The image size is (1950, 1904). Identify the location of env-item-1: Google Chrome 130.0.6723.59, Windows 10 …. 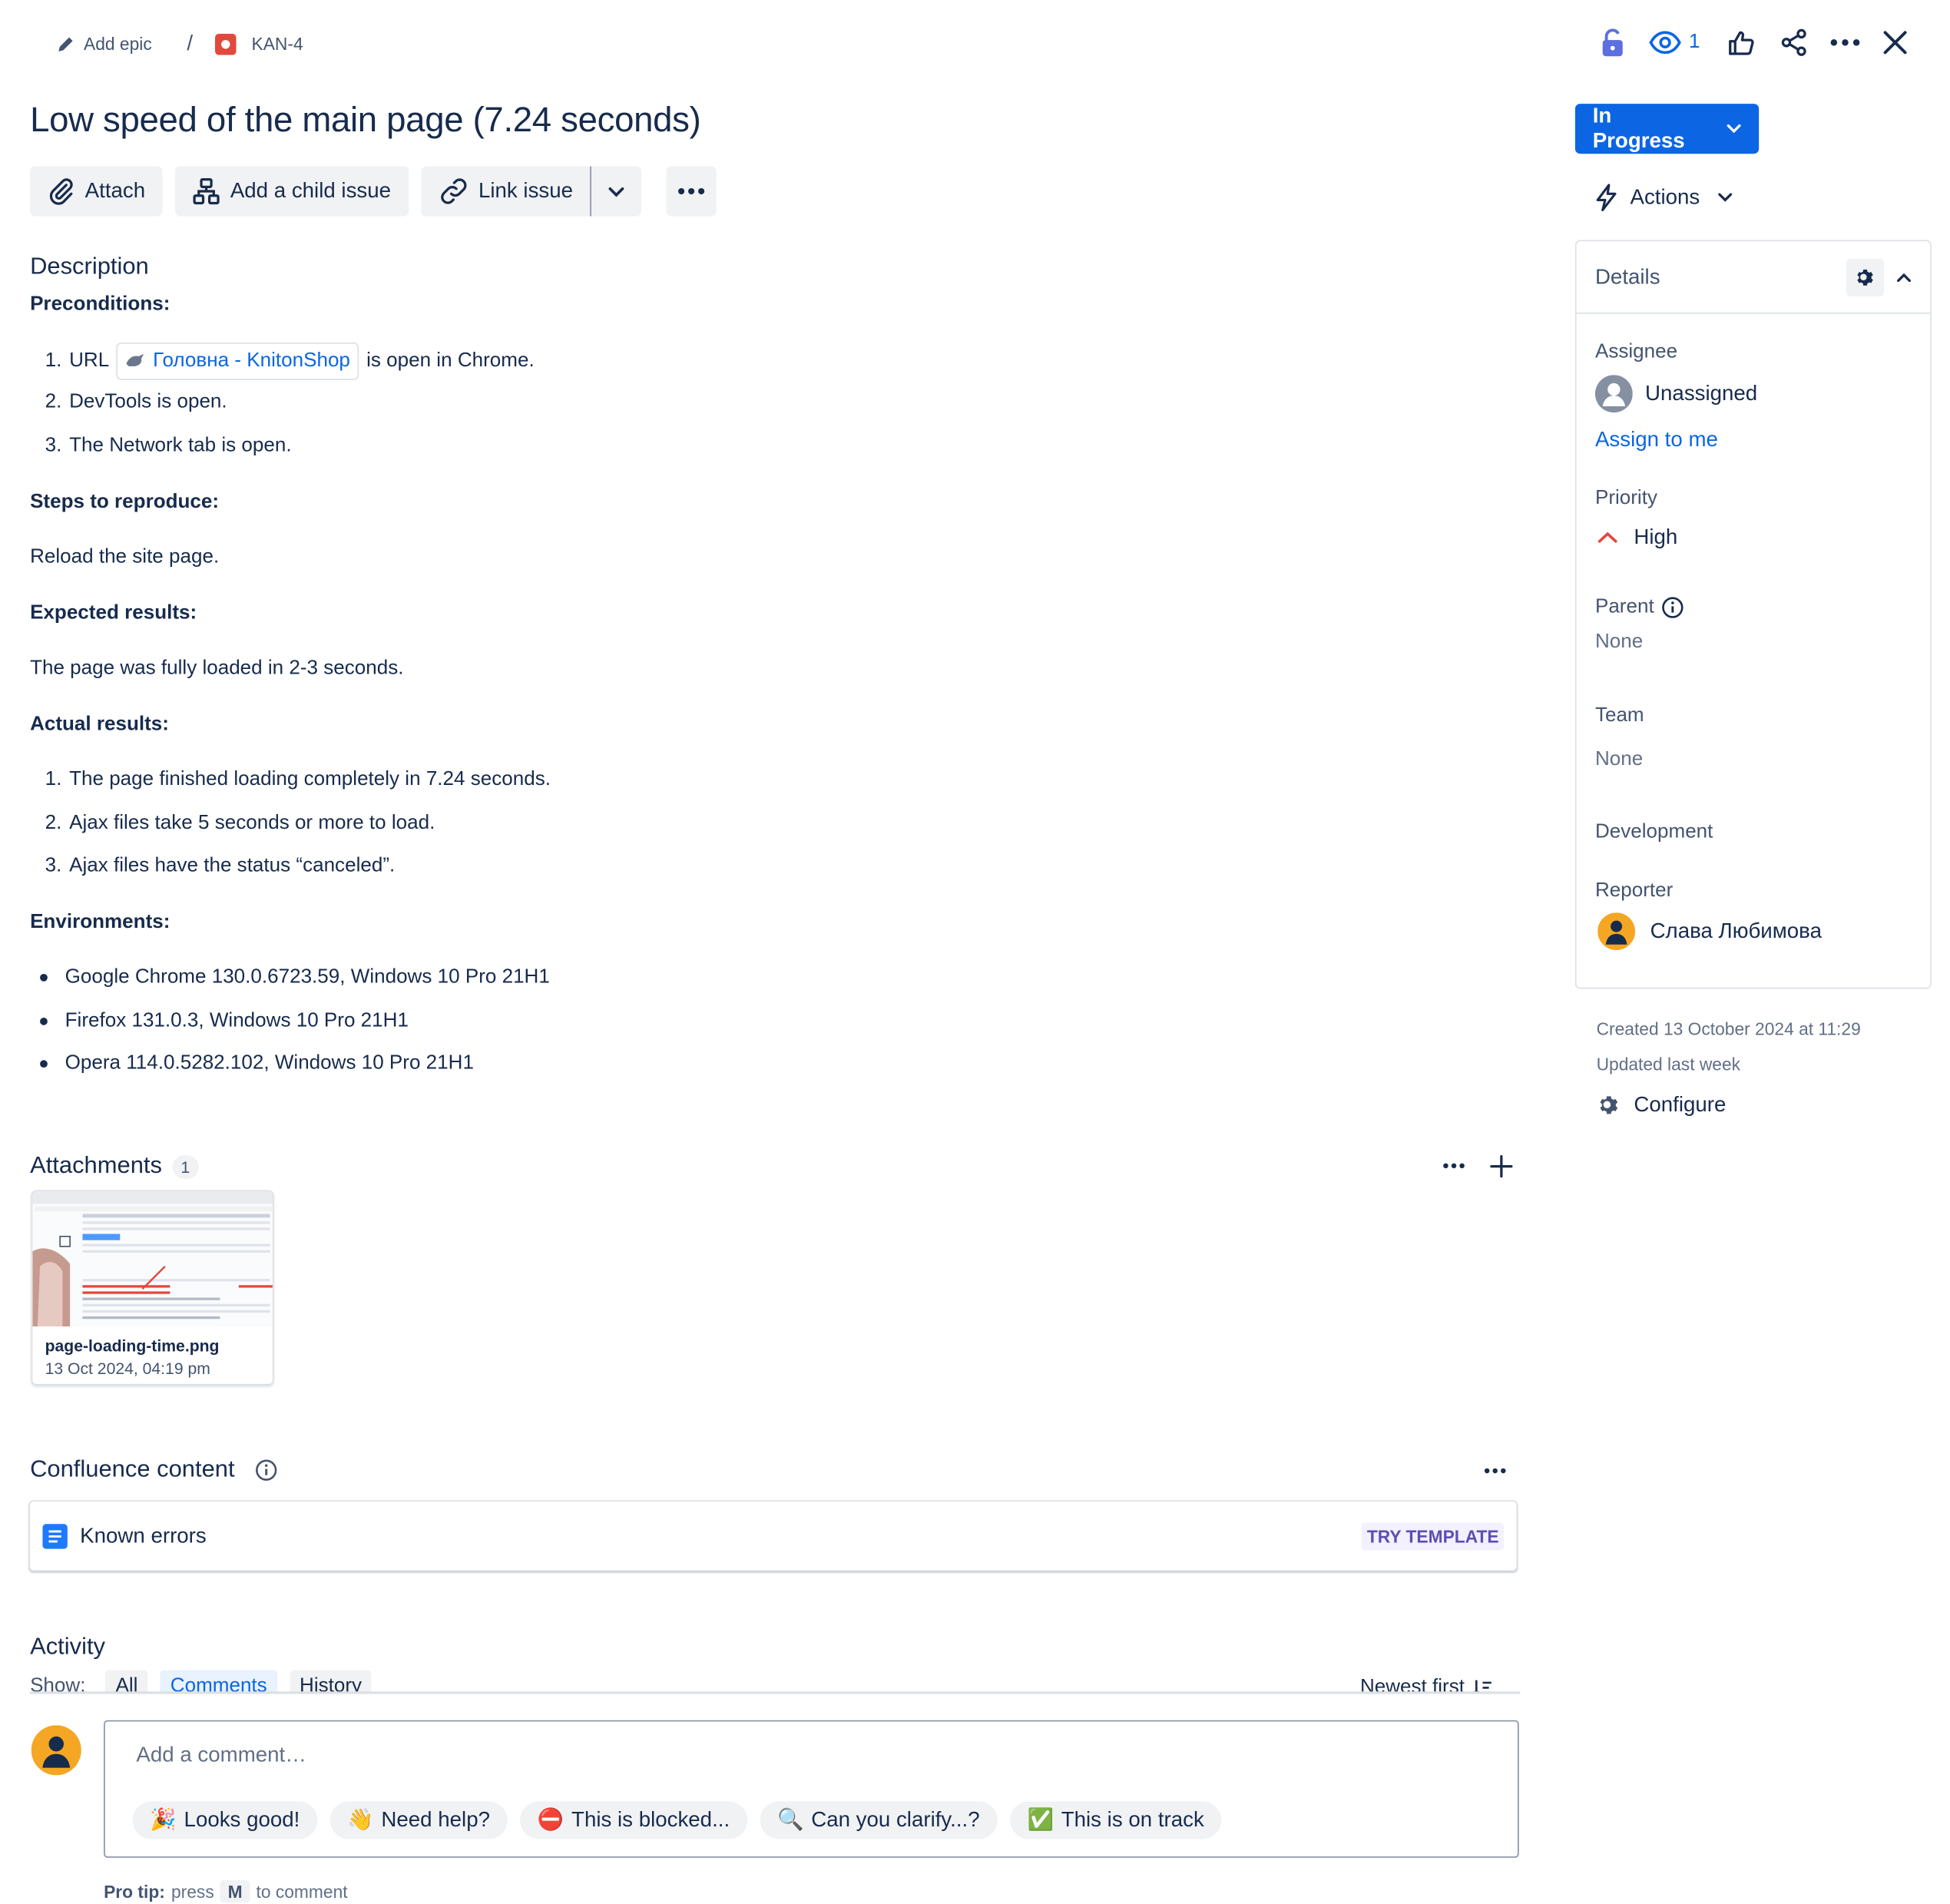
(295, 977).